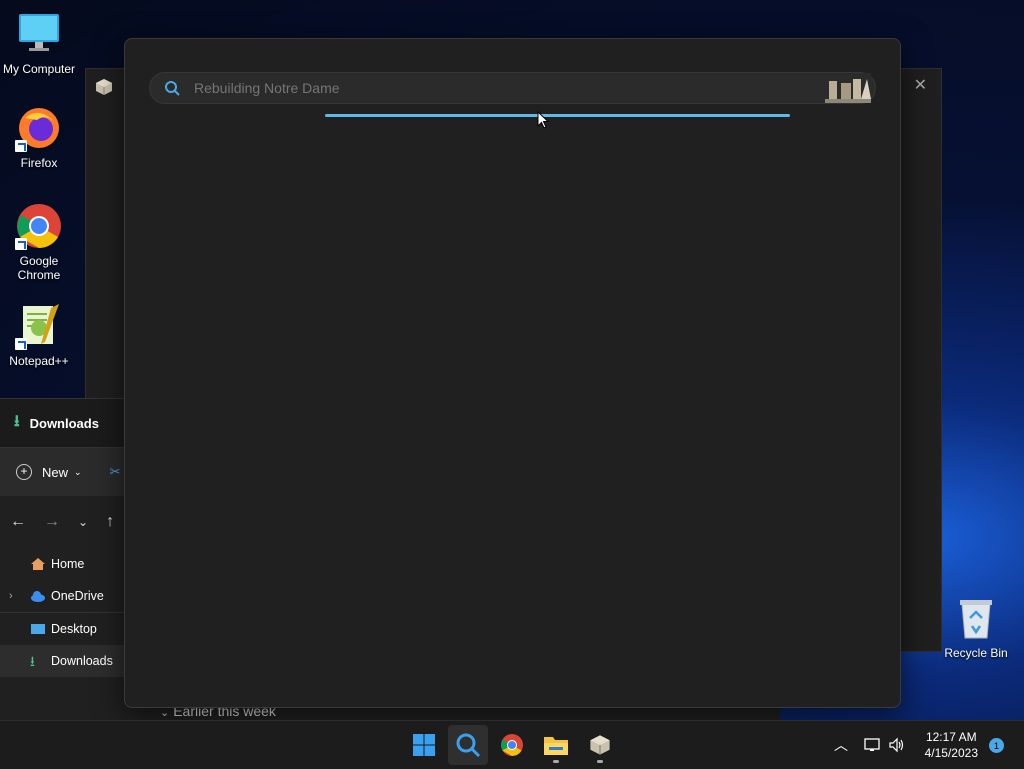 This screenshot has height=769, width=1024. What do you see at coordinates (951, 745) in the screenshot?
I see `clock: 12:17 AM 4/15/2023` at bounding box center [951, 745].